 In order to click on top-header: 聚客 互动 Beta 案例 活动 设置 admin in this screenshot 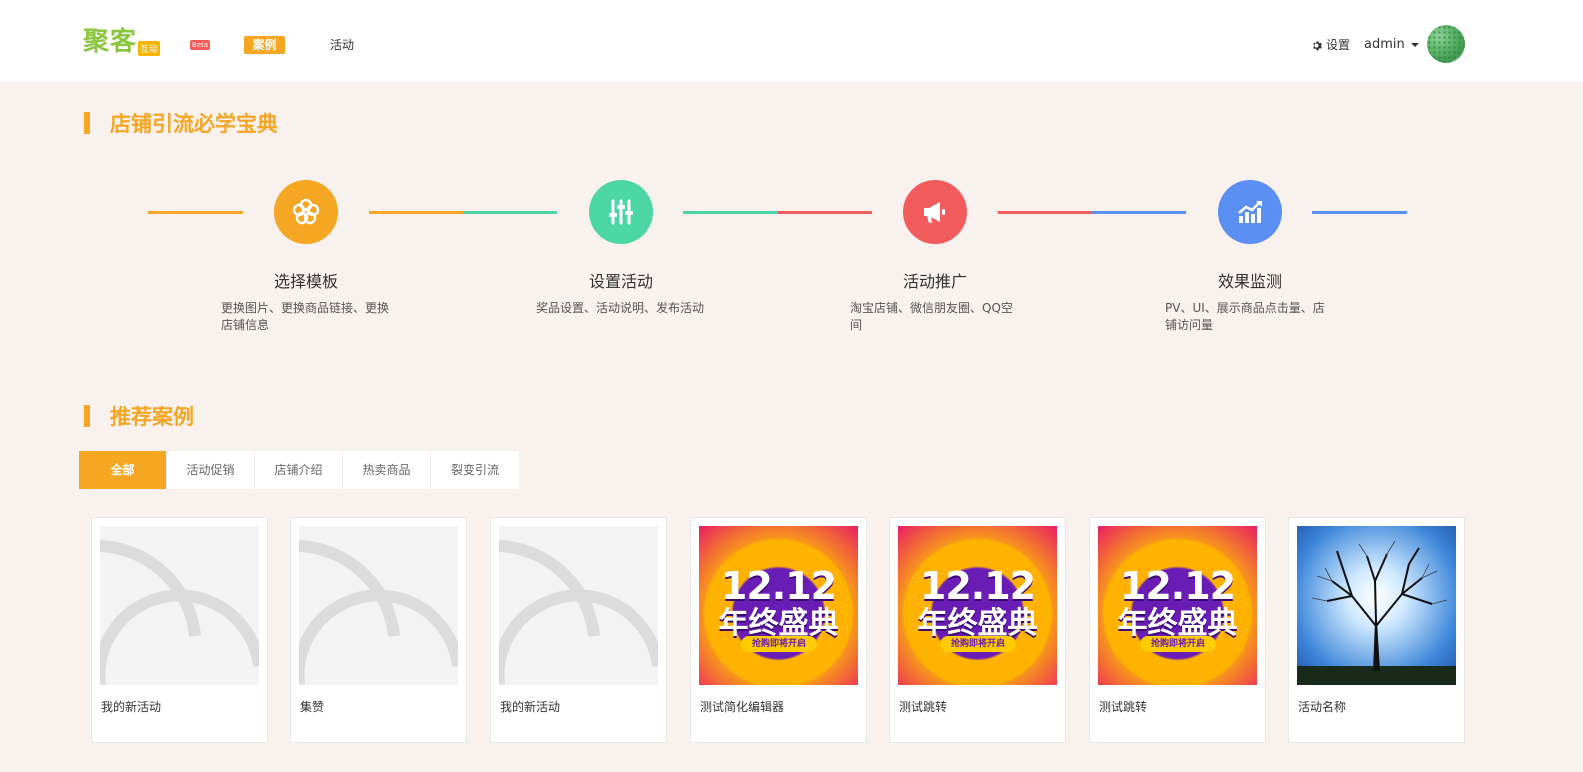, I will do `click(791, 41)`.